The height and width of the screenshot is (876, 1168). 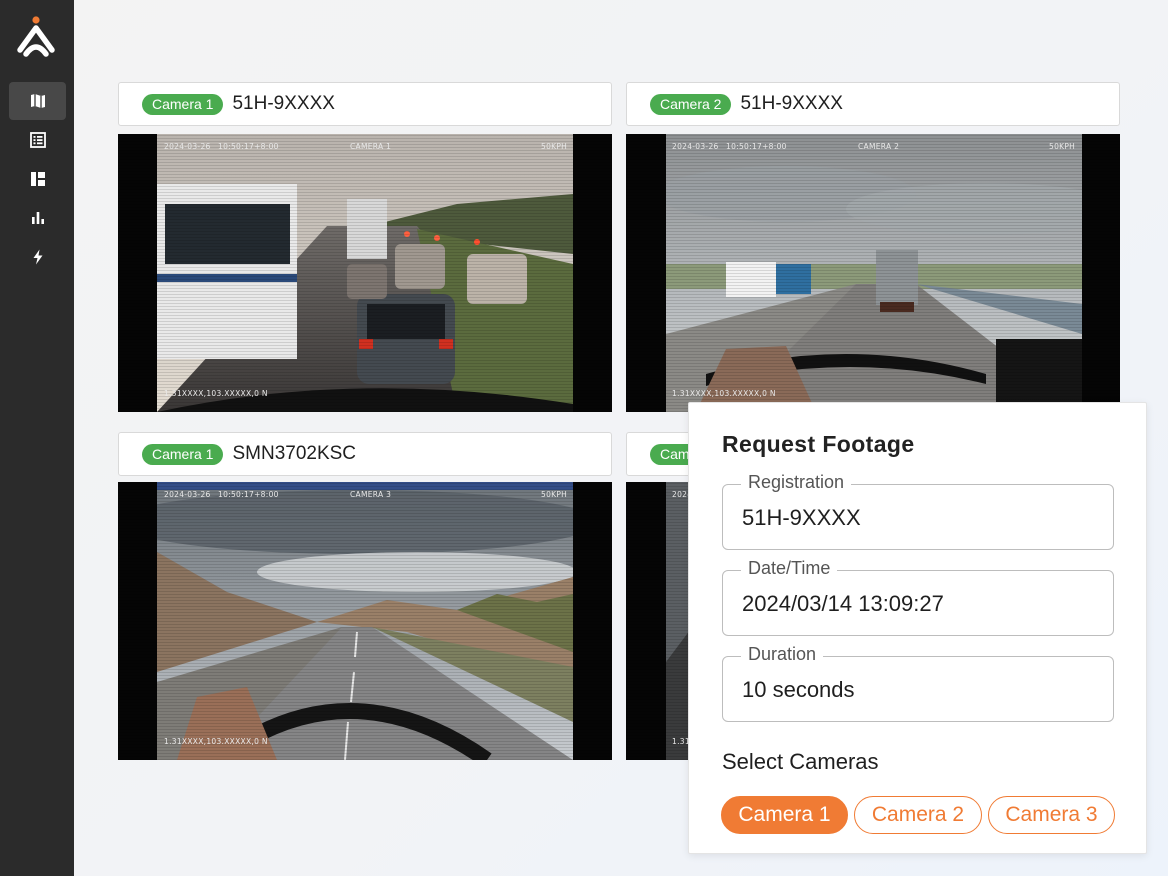 What do you see at coordinates (784, 815) in the screenshot?
I see `camera-chip-1: Camera 1` at bounding box center [784, 815].